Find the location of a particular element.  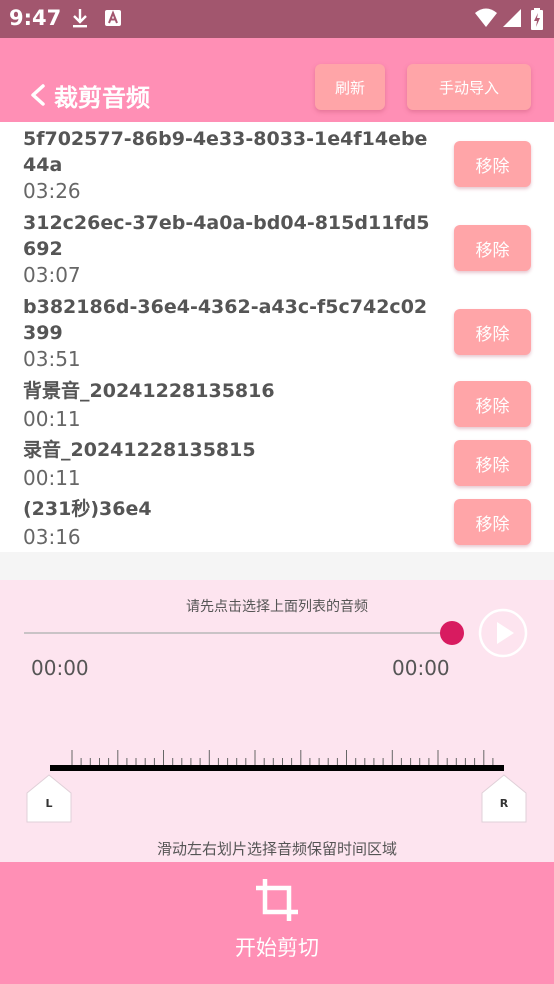

play-icon is located at coordinates (503, 633).